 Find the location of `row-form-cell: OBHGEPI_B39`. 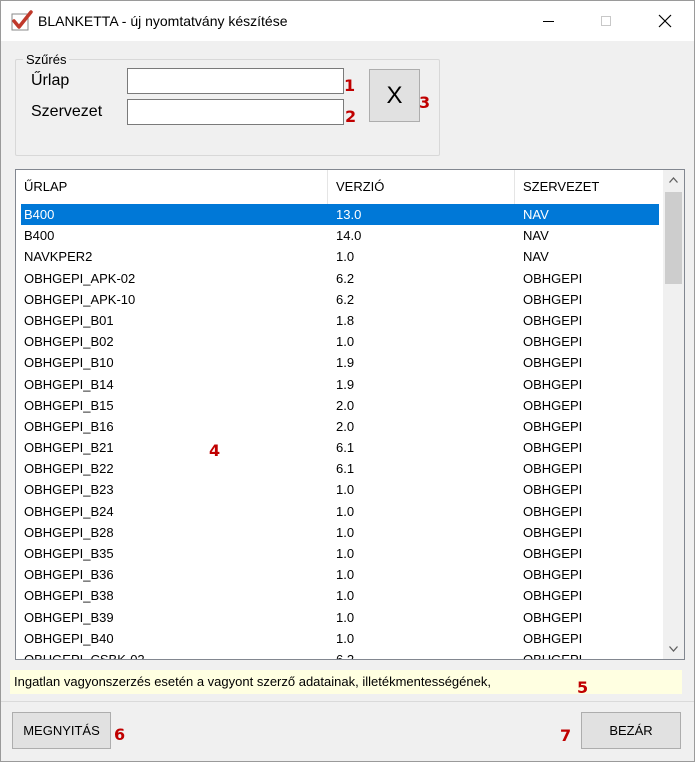

row-form-cell: OBHGEPI_B39 is located at coordinates (69, 617).